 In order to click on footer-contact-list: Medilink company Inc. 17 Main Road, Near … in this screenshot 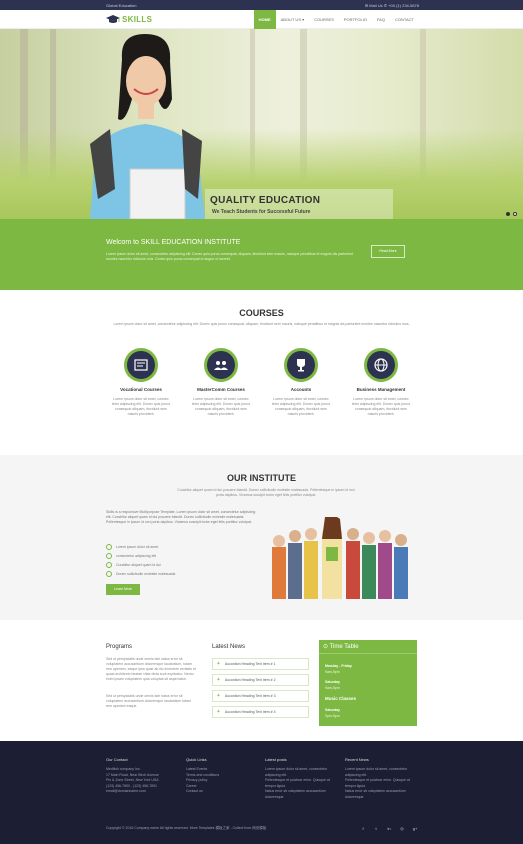, I will do `click(132, 780)`.